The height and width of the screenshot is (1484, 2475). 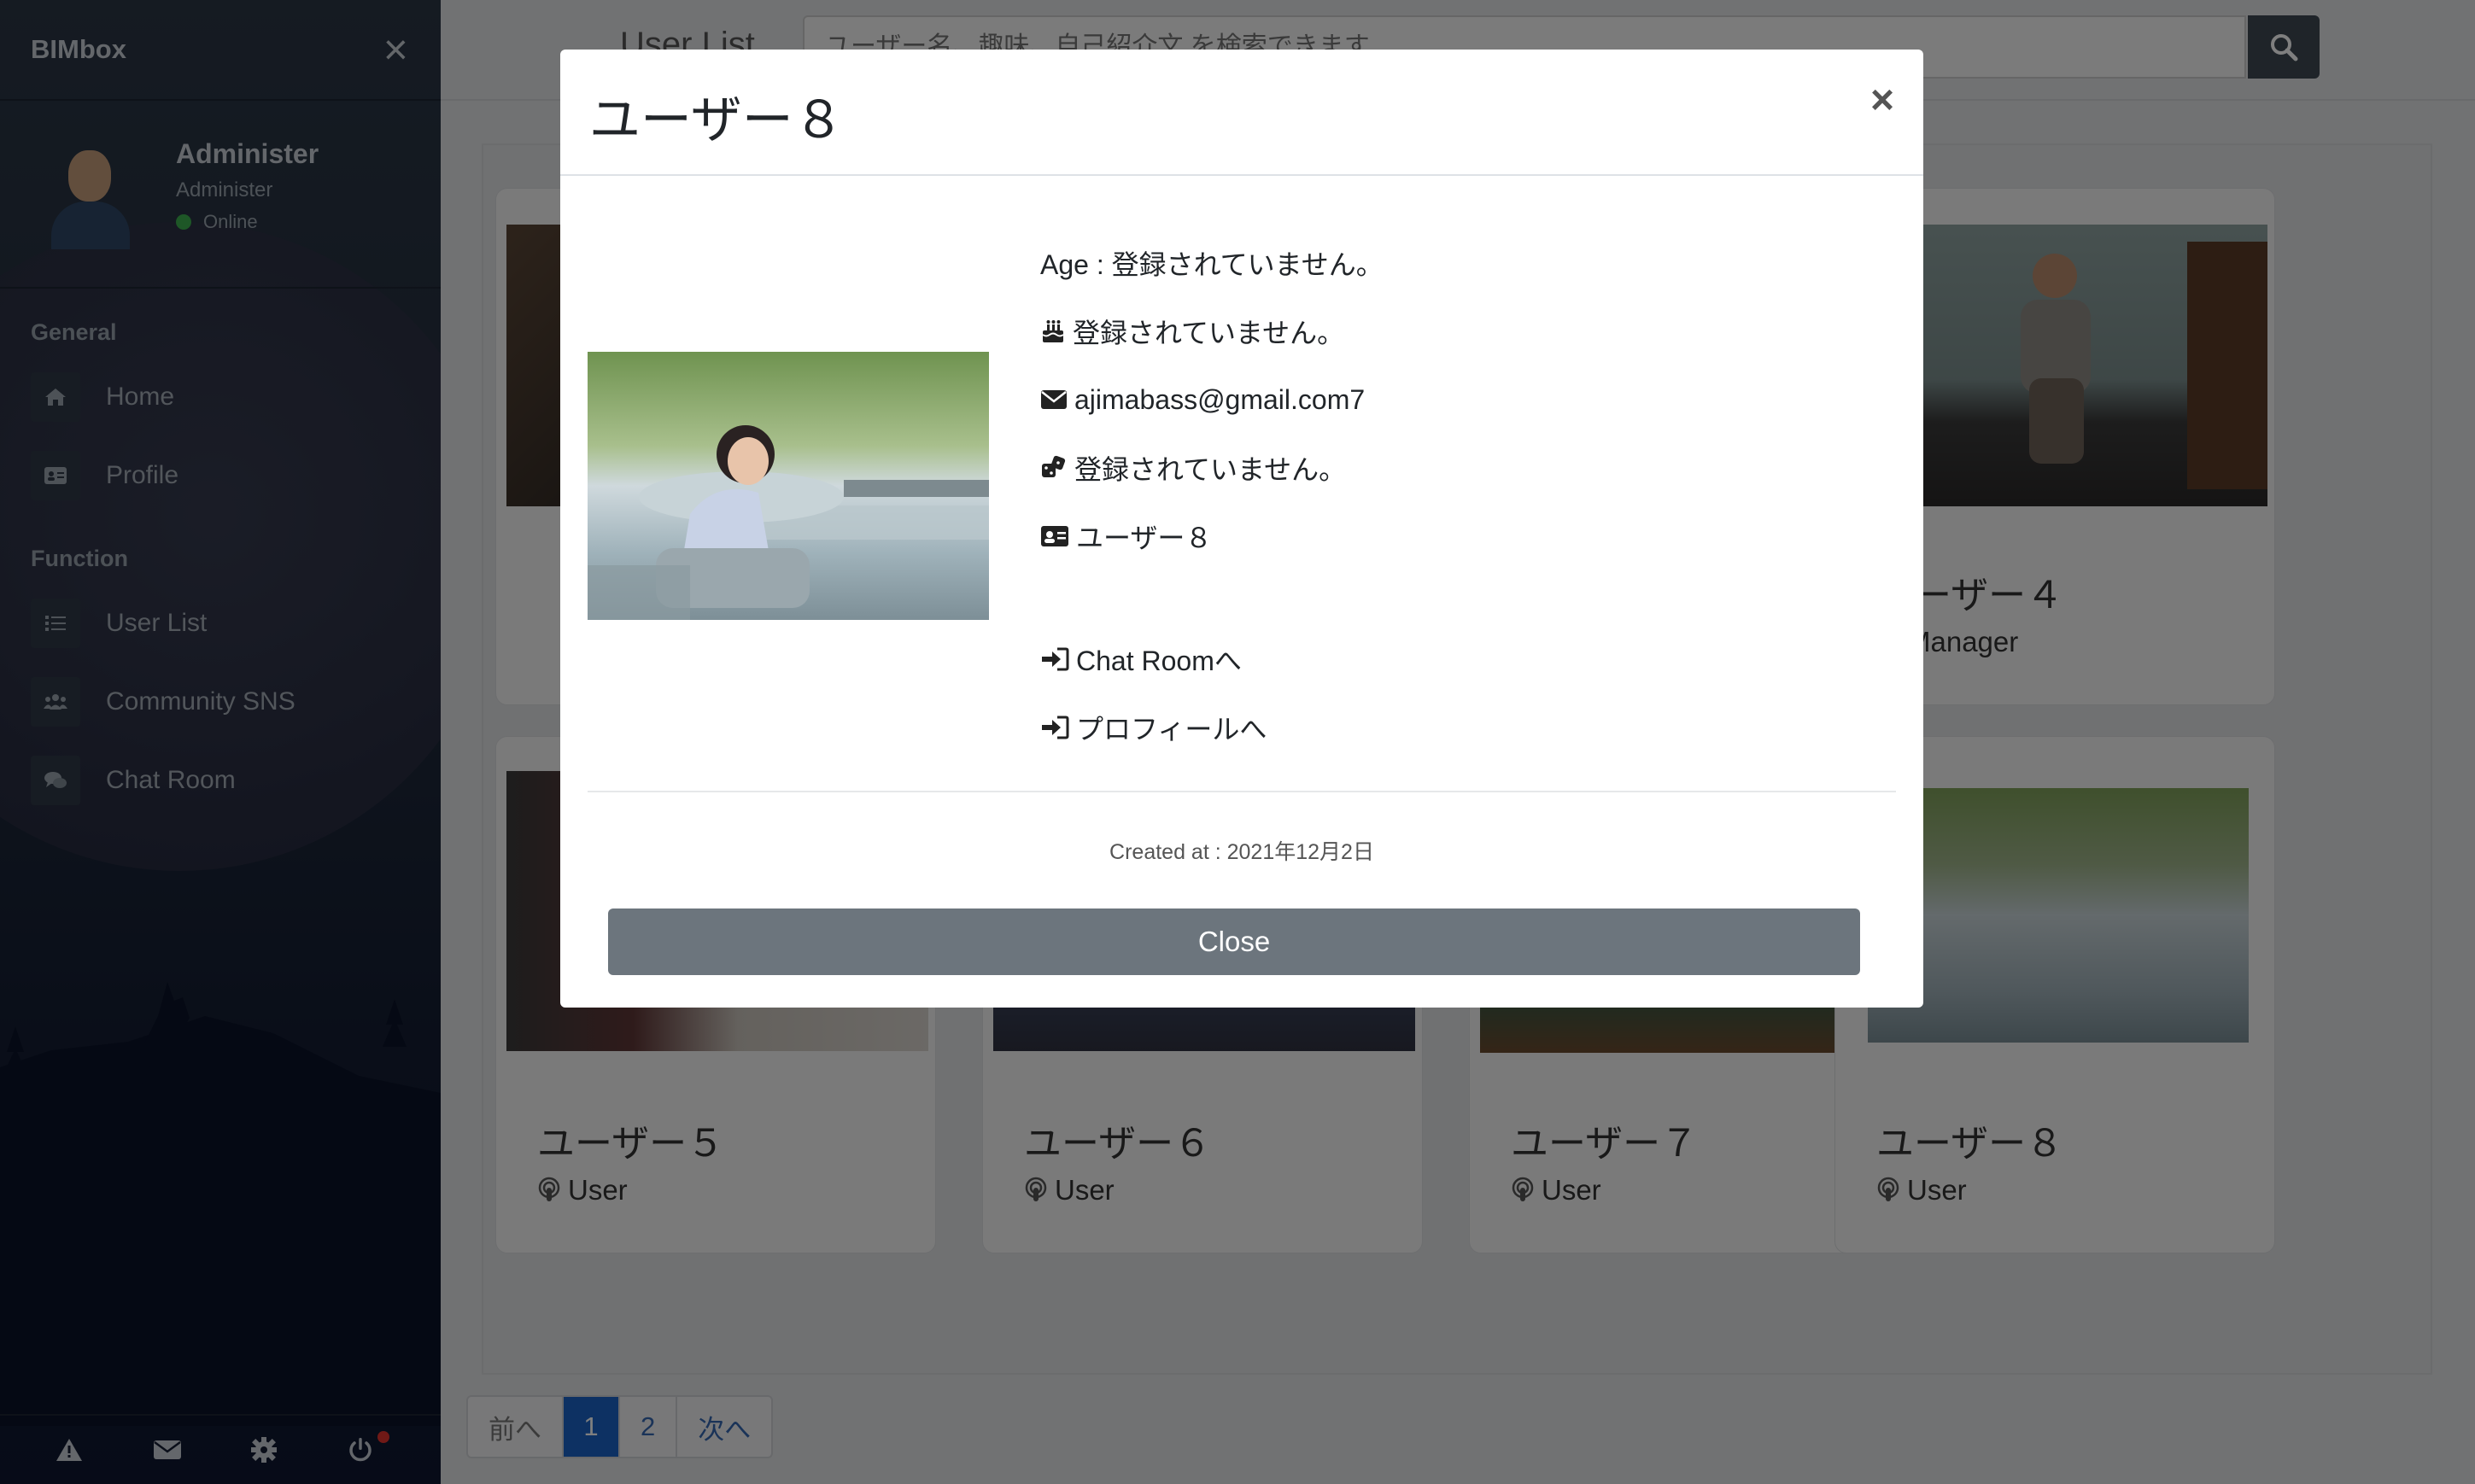 What do you see at coordinates (1209, 333) in the screenshot?
I see `modal-birthday-value: 登録されていません。` at bounding box center [1209, 333].